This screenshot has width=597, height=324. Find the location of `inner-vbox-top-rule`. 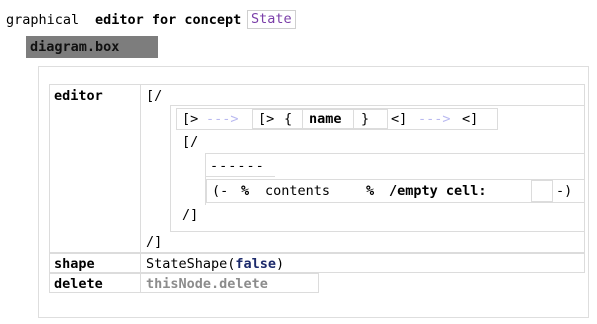

inner-vbox-top-rule is located at coordinates (395, 153).